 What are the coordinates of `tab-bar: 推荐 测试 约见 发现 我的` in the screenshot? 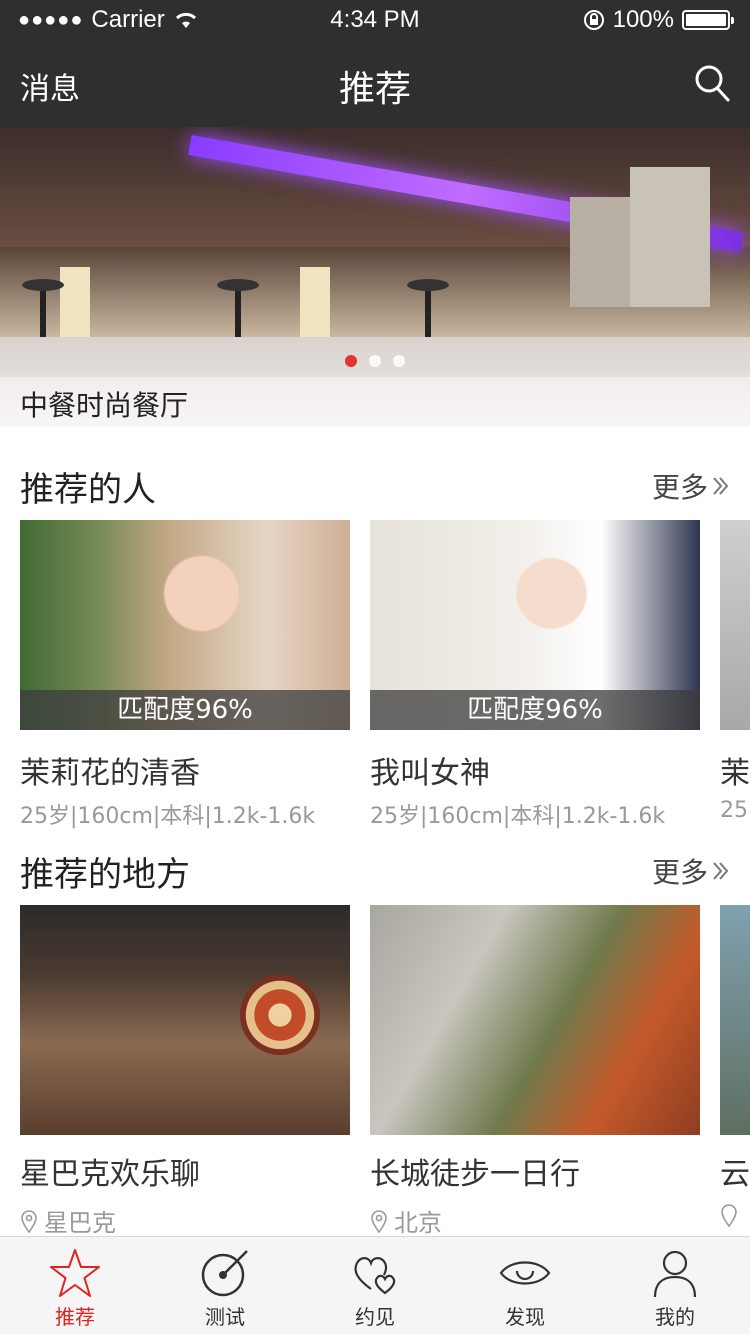 It's located at (375, 1285).